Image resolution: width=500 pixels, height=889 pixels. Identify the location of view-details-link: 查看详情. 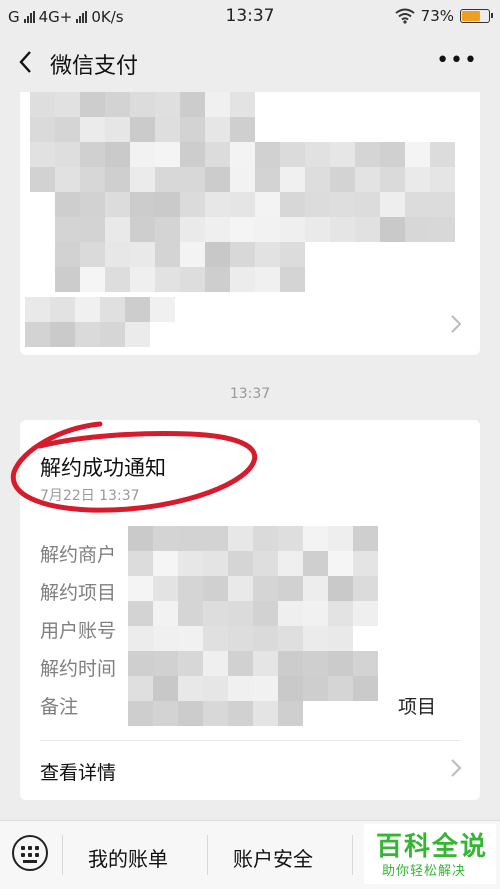
(78, 771).